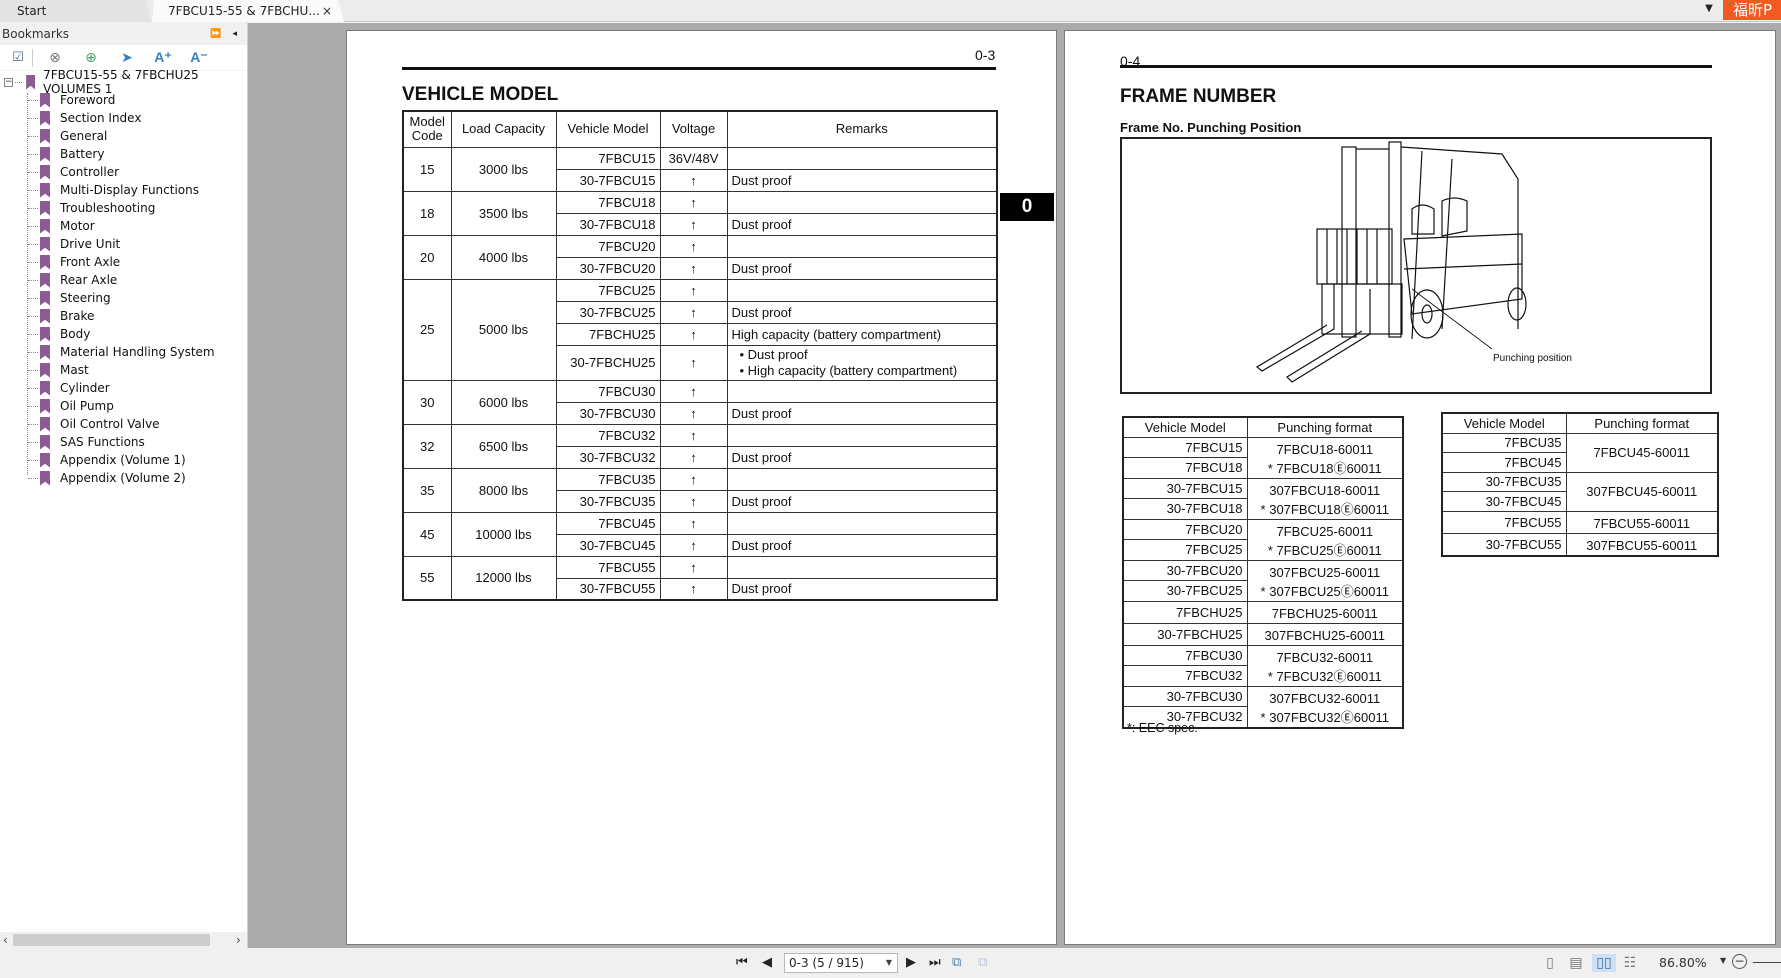 The height and width of the screenshot is (978, 1781). What do you see at coordinates (767, 963) in the screenshot?
I see `previous-page-icon: ◀` at bounding box center [767, 963].